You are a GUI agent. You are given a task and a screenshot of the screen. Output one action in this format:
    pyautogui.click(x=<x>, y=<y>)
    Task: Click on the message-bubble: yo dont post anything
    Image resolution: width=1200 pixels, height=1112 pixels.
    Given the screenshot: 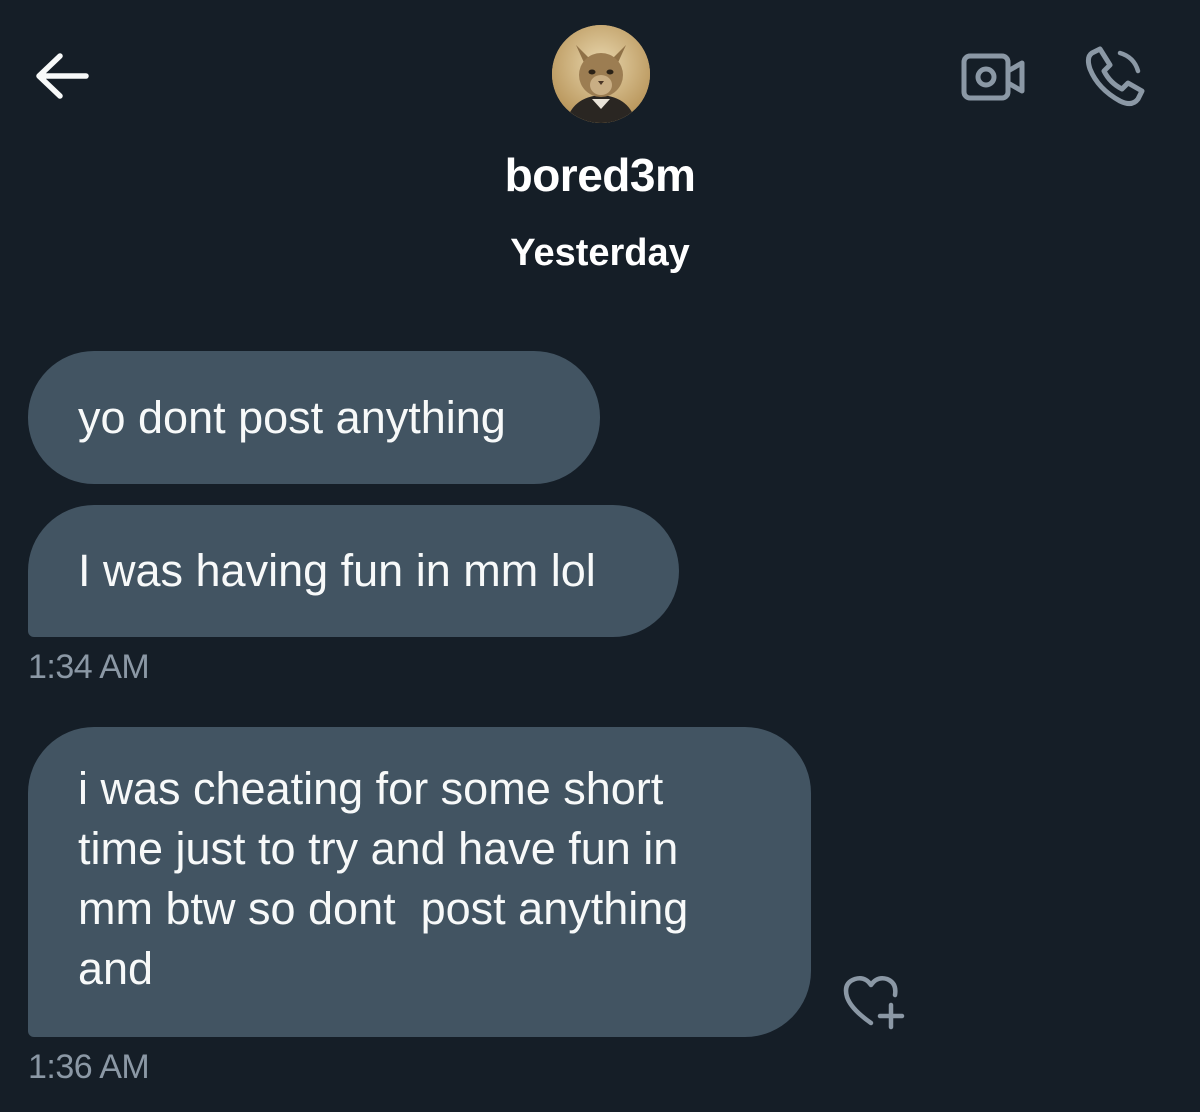 What is the action you would take?
    pyautogui.click(x=314, y=417)
    